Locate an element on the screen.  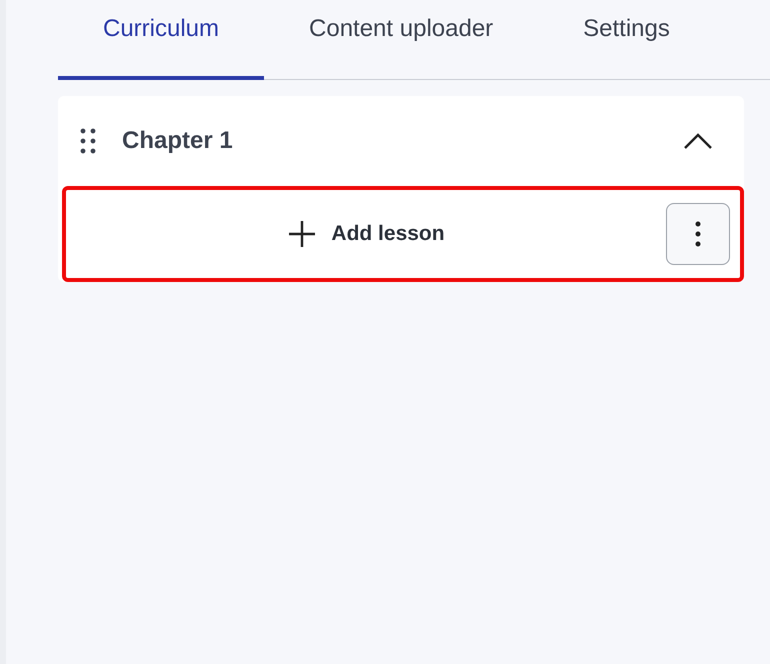
tab: Settings is located at coordinates (626, 40).